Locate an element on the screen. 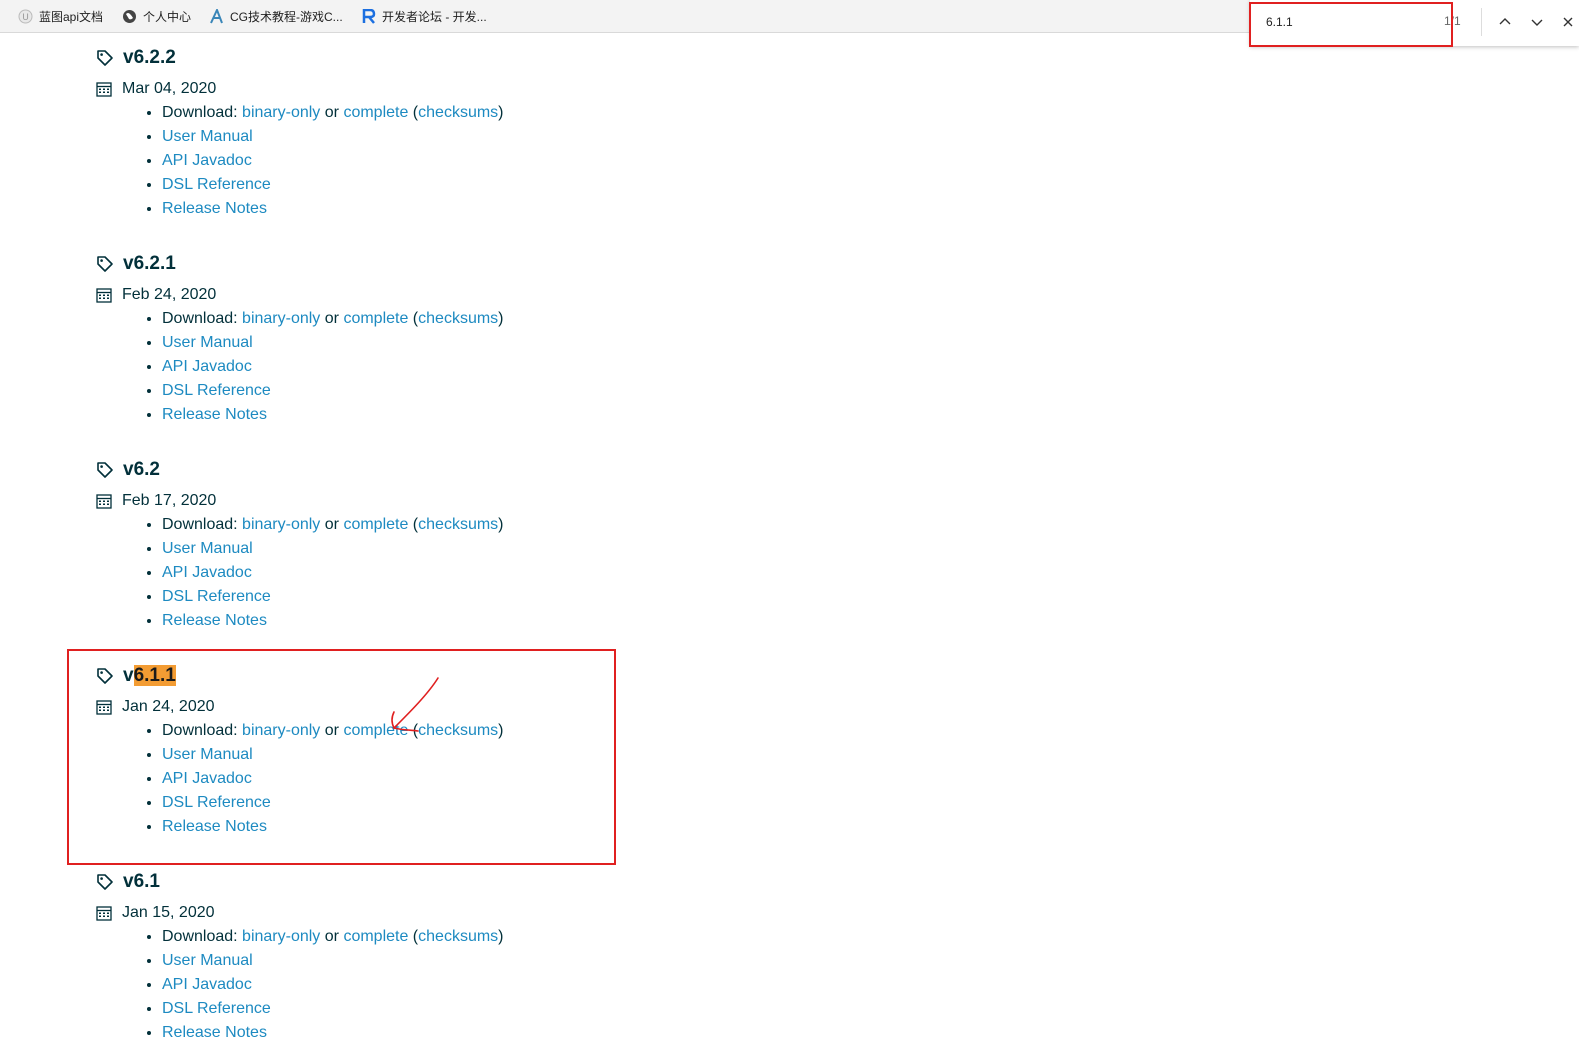 The width and height of the screenshot is (1579, 1045). unreal-icon: U is located at coordinates (25, 16).